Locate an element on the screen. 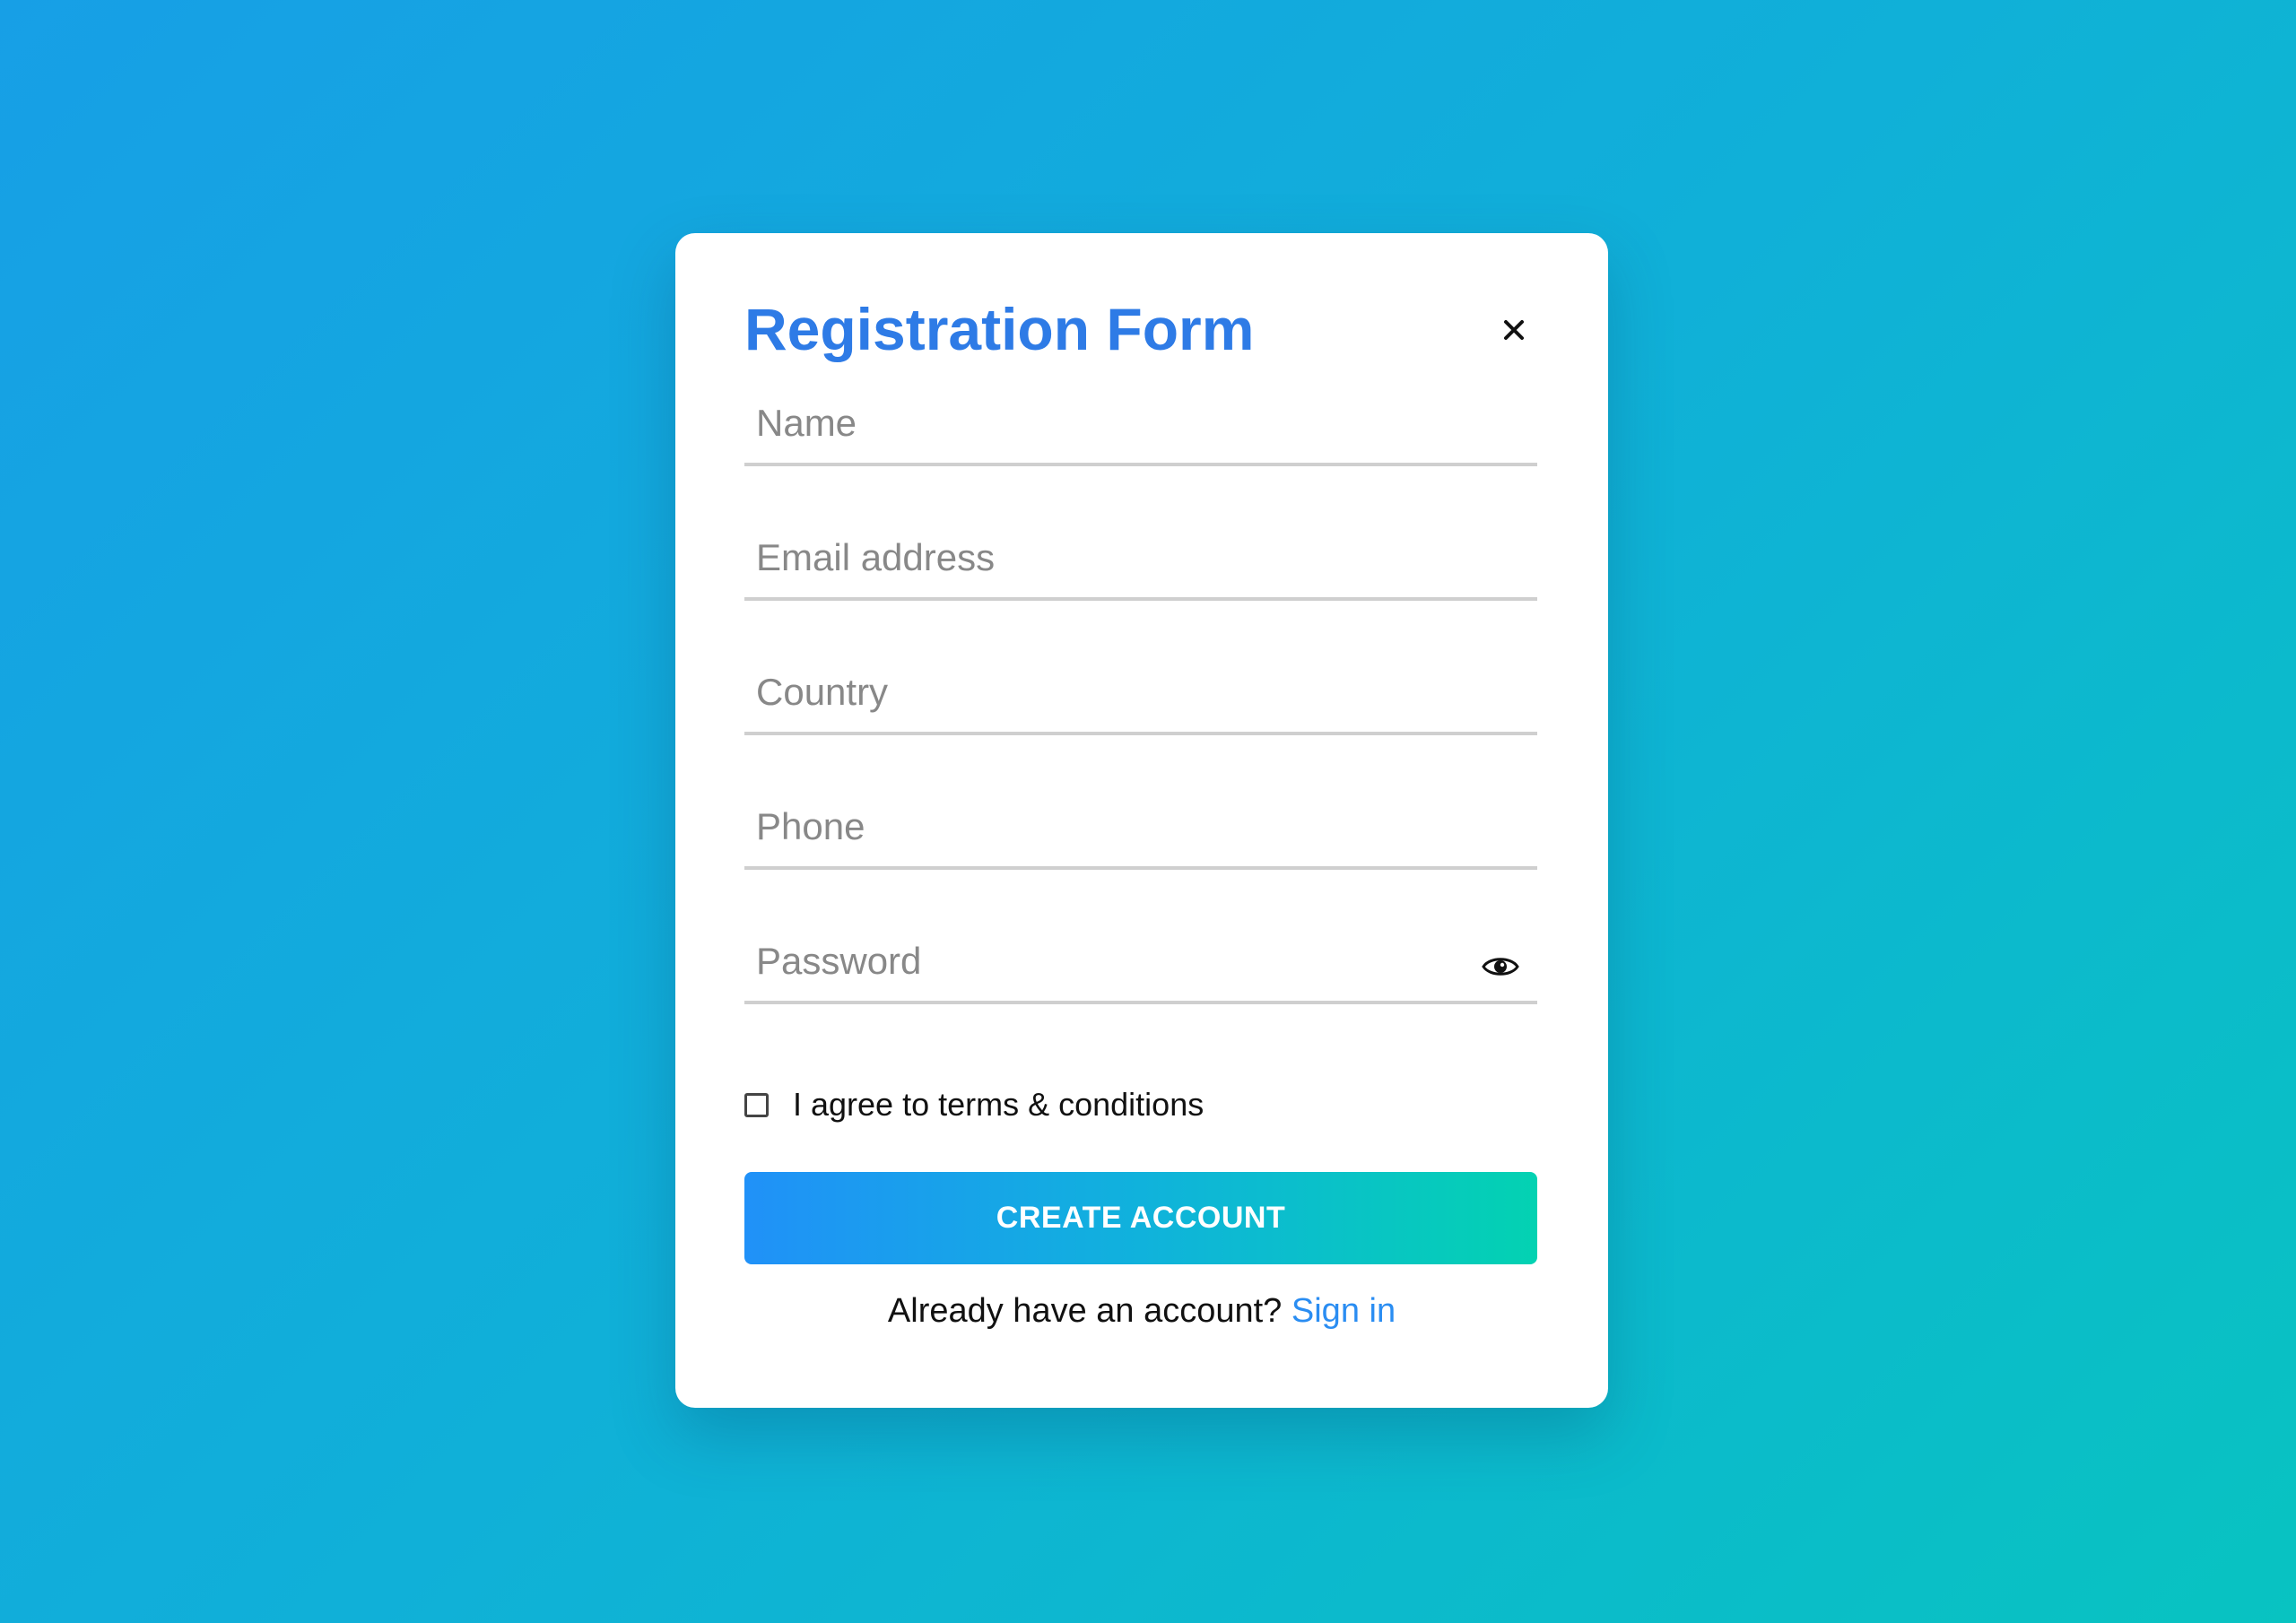 The image size is (2296, 1623). email-field is located at coordinates (1140, 556).